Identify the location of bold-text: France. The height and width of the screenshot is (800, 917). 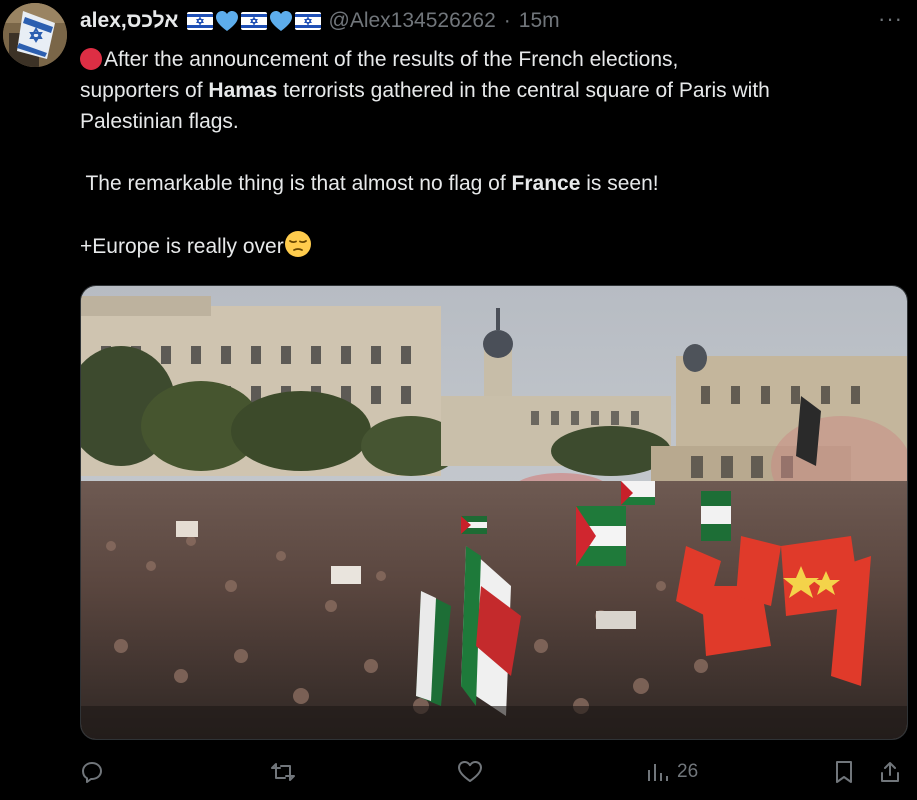
(546, 183).